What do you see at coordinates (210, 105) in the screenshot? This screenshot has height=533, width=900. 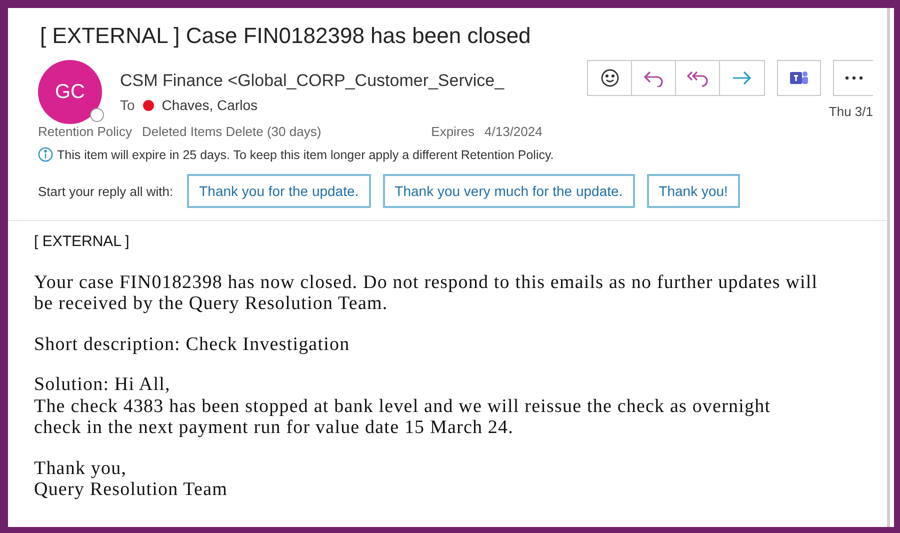 I see `recipient-name: Chaves, Carlos` at bounding box center [210, 105].